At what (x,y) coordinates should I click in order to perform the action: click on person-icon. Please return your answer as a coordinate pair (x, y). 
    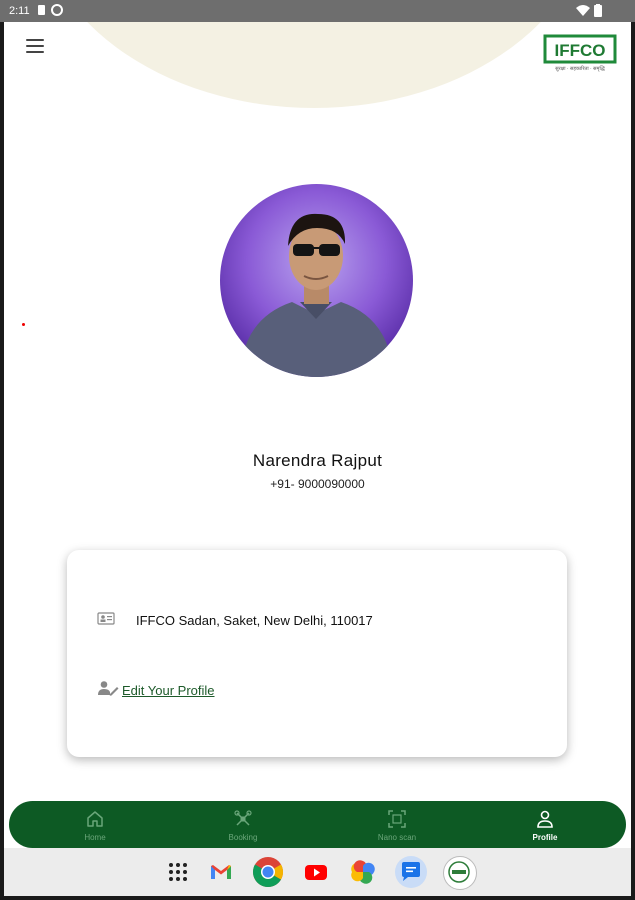
    Looking at the image, I should click on (545, 819).